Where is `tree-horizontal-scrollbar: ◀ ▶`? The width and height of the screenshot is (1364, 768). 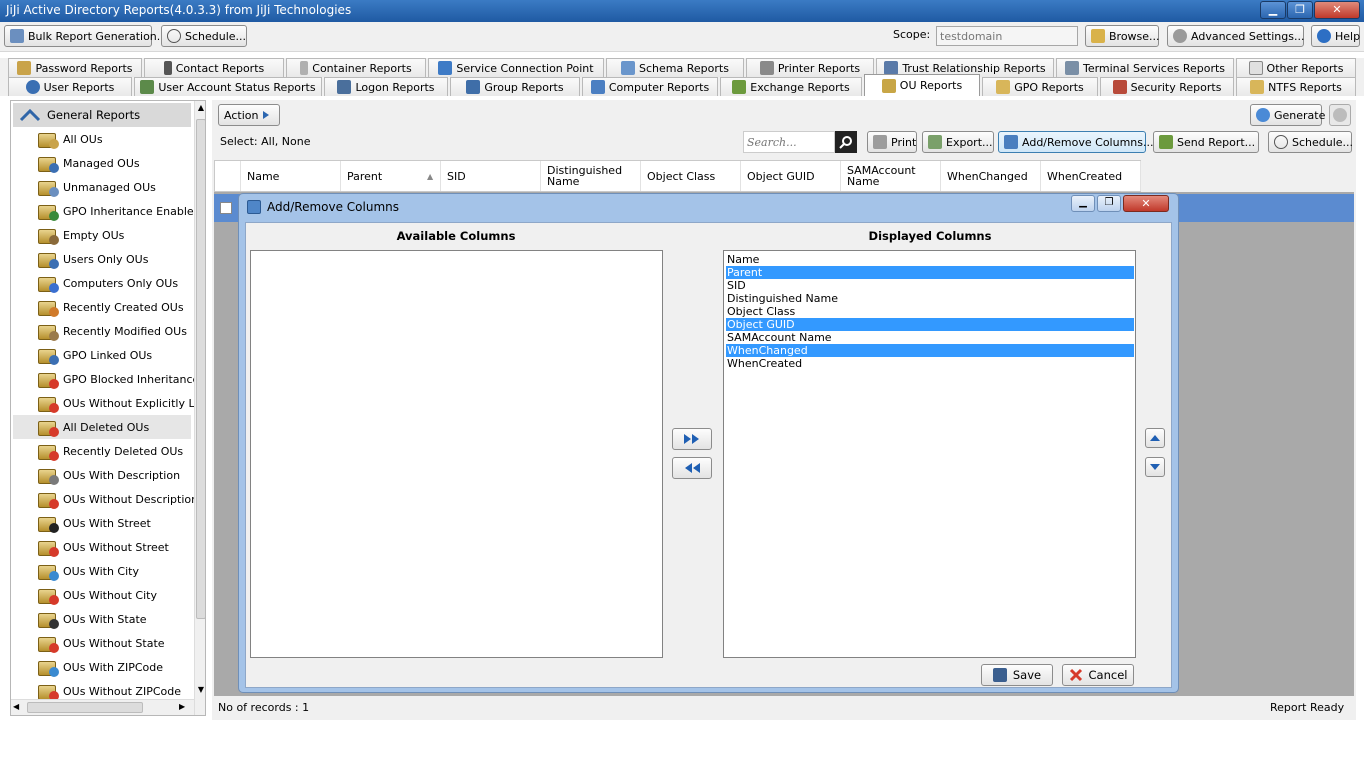
tree-horizontal-scrollbar: ◀ ▶ is located at coordinates (102, 707).